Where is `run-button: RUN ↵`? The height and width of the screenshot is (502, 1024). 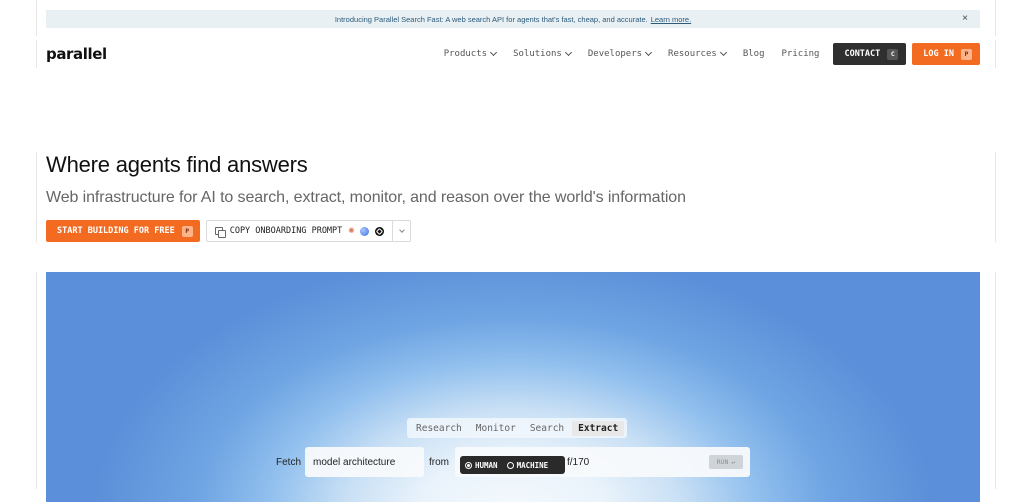
run-button: RUN ↵ is located at coordinates (726, 462).